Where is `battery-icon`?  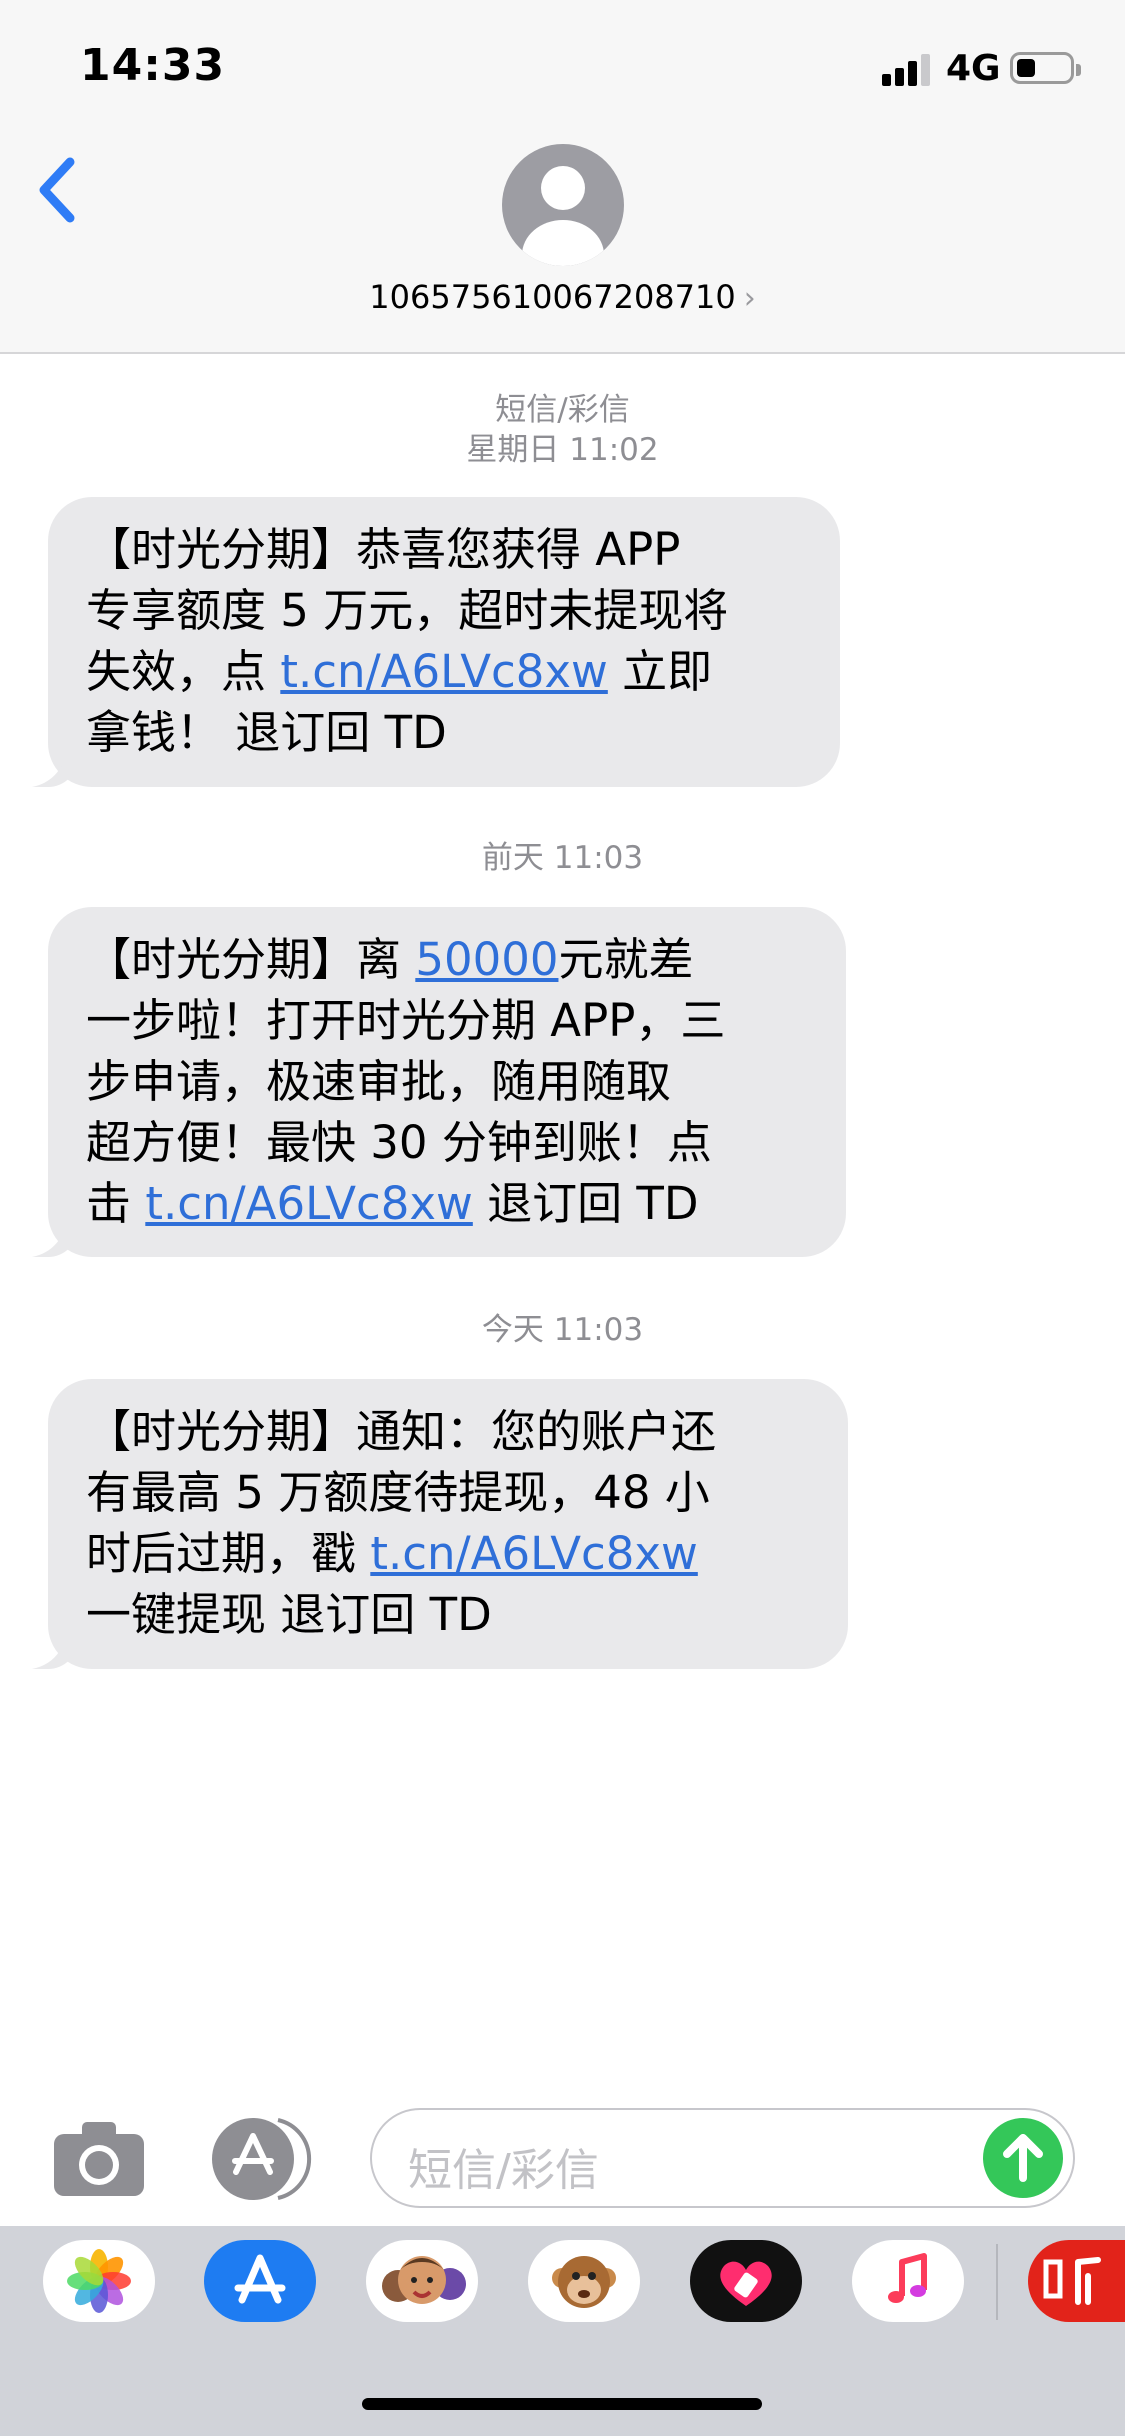
battery-icon is located at coordinates (1045, 68).